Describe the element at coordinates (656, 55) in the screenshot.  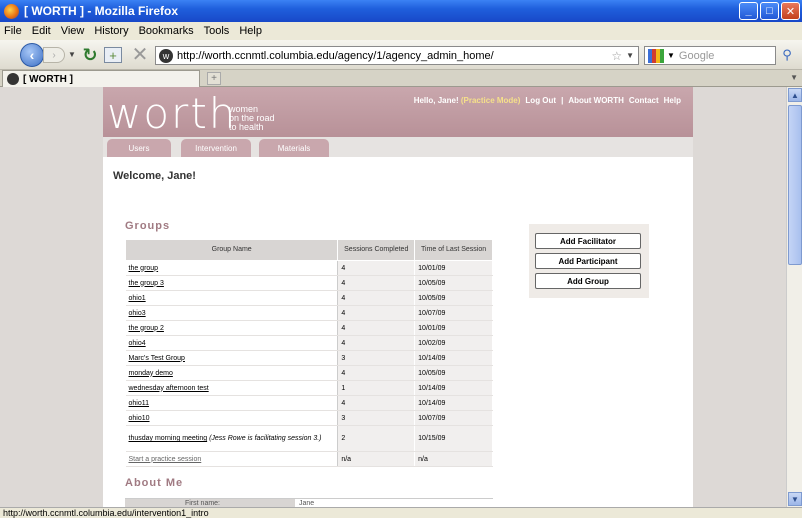
I see `google-logo-icon` at that location.